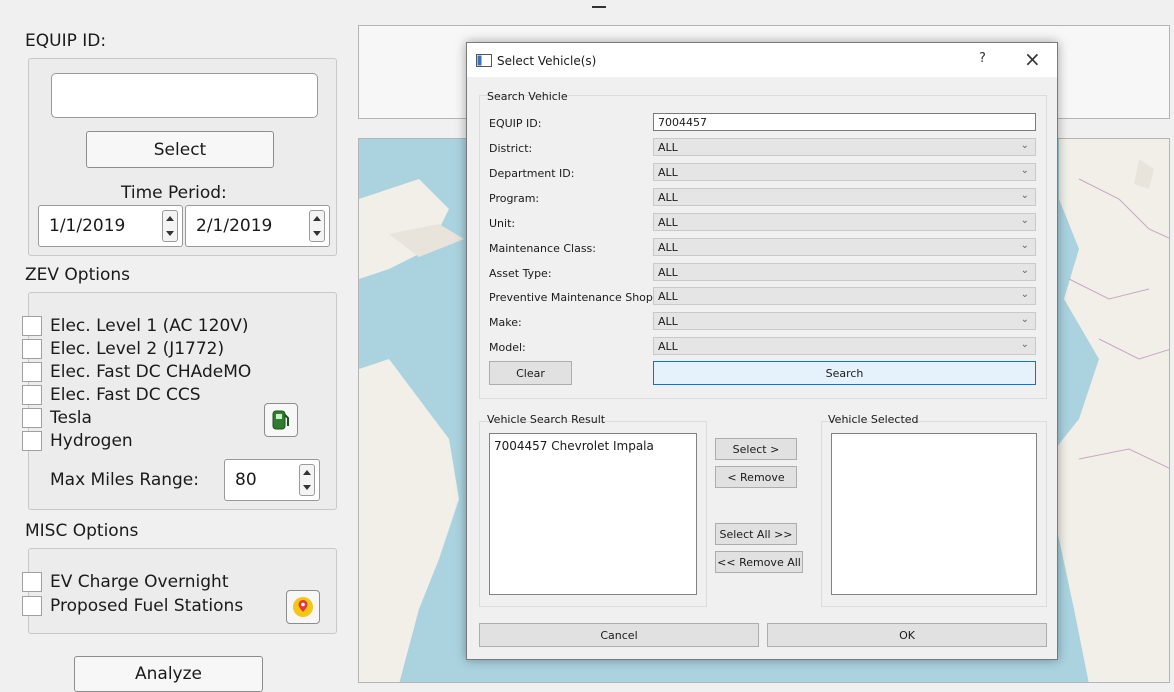 Image resolution: width=1174 pixels, height=692 pixels. I want to click on misc-options-label: MISC Options, so click(82, 531).